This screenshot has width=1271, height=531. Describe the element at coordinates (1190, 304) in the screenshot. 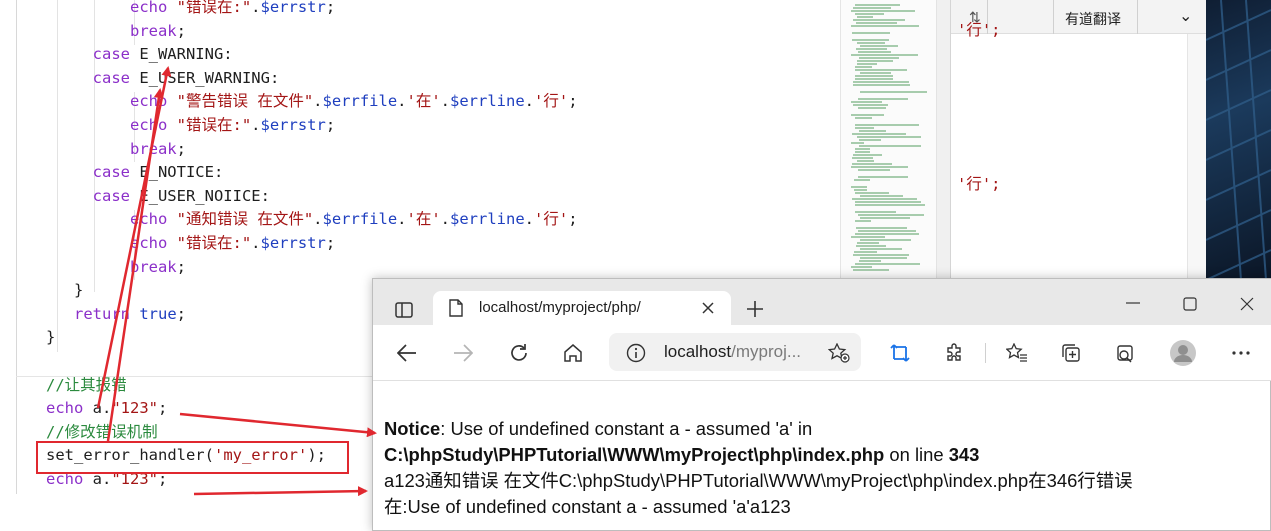

I see `maximize-icon` at that location.